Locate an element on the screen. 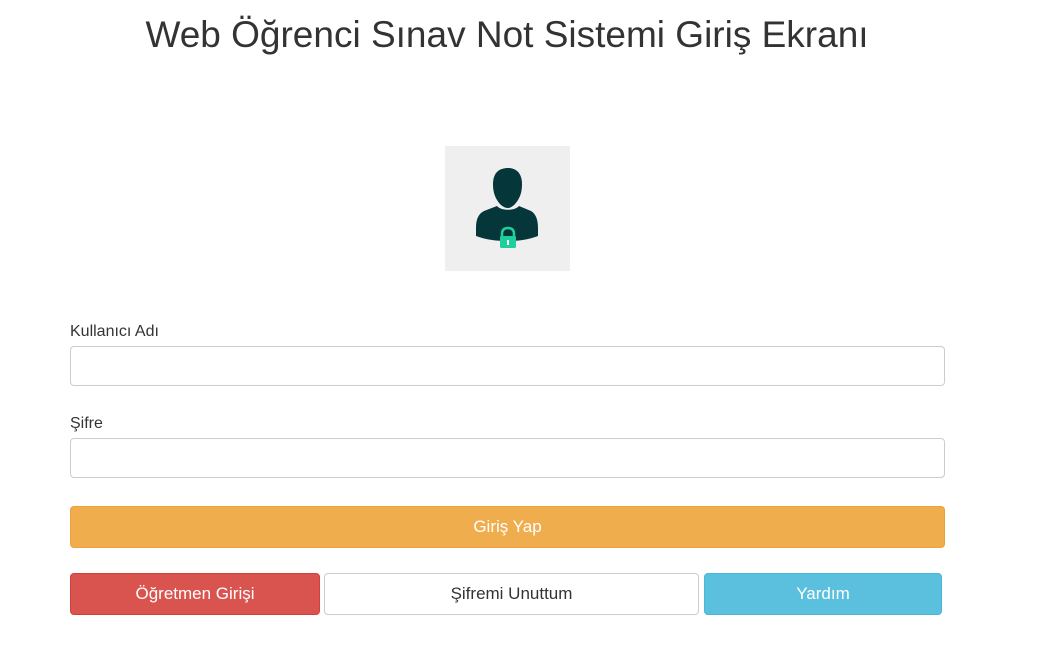 The image size is (1056, 654). user-lock-icon is located at coordinates (507, 208).